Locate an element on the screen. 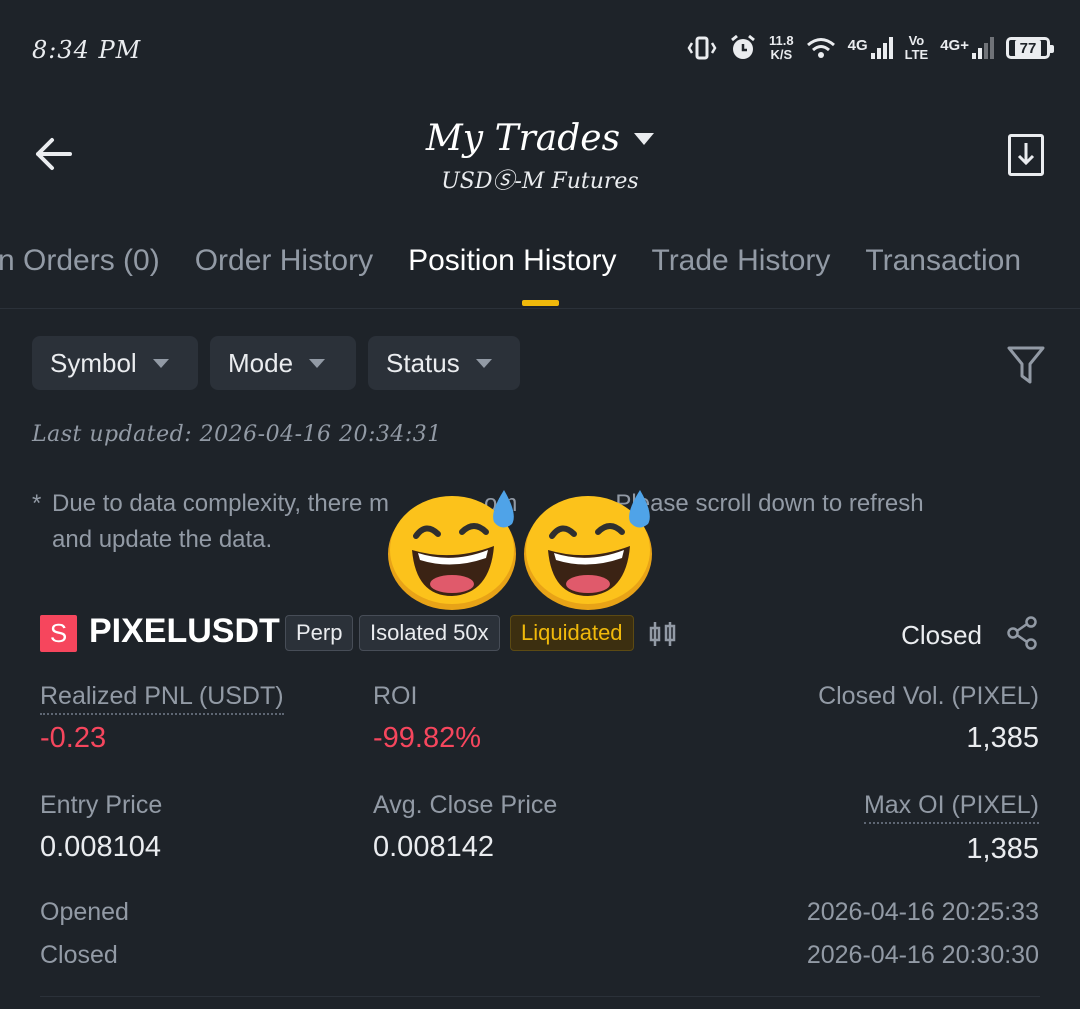  alarm-icon is located at coordinates (743, 46).